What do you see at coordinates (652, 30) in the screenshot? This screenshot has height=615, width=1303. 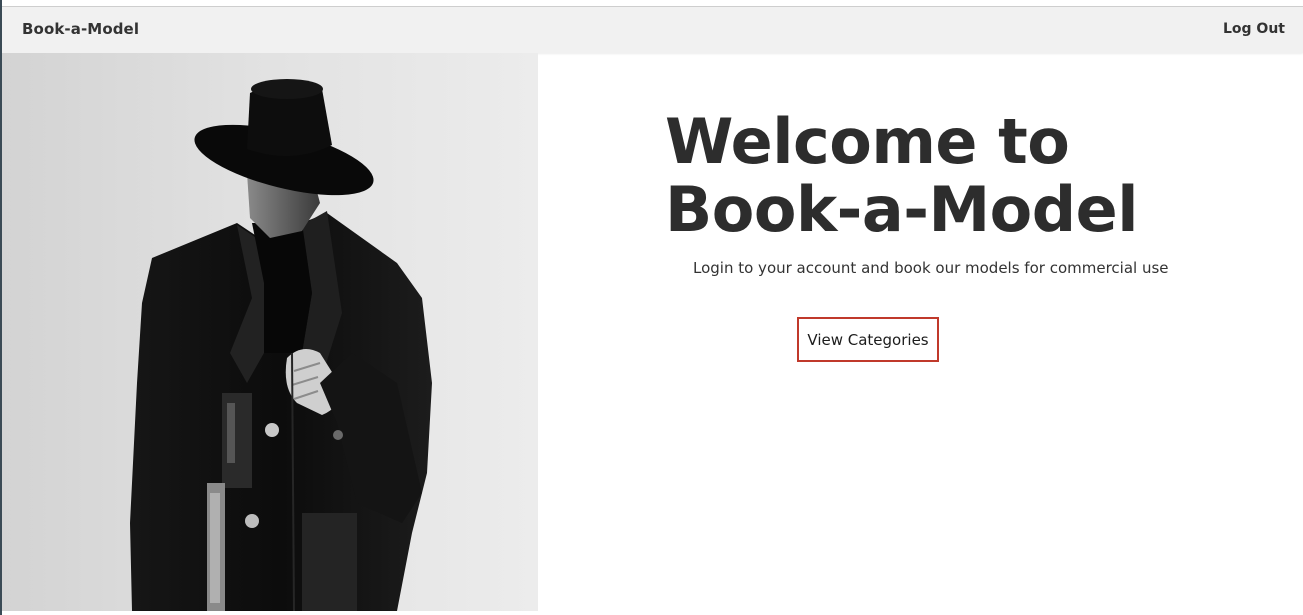 I see `navbar: Book-a-Model Log Out` at bounding box center [652, 30].